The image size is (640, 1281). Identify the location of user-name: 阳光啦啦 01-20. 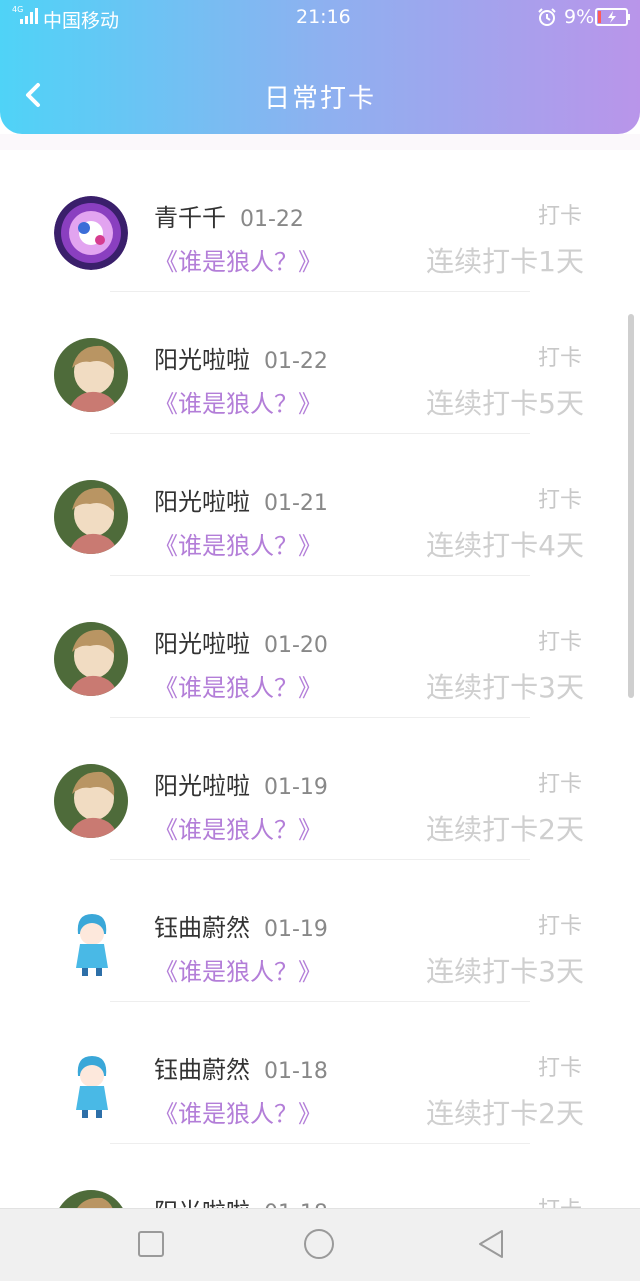
(241, 644).